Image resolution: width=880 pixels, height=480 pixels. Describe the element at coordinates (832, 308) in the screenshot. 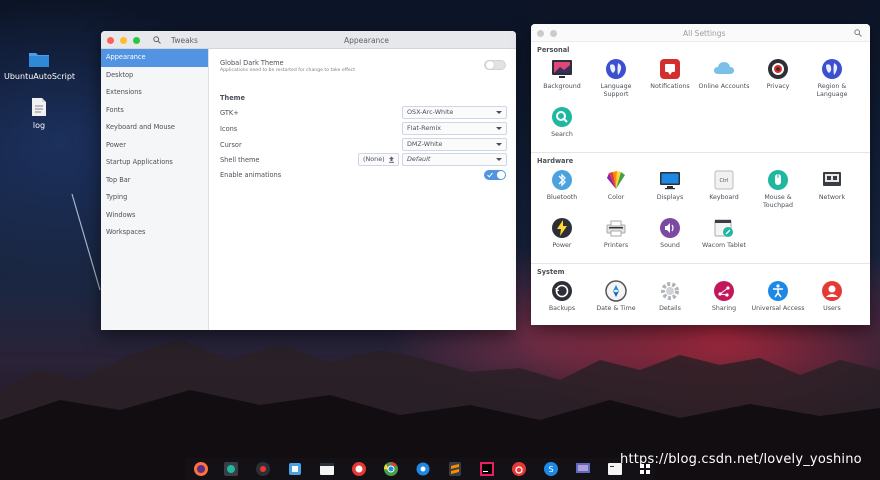

I see `settings-item-label: Users` at that location.